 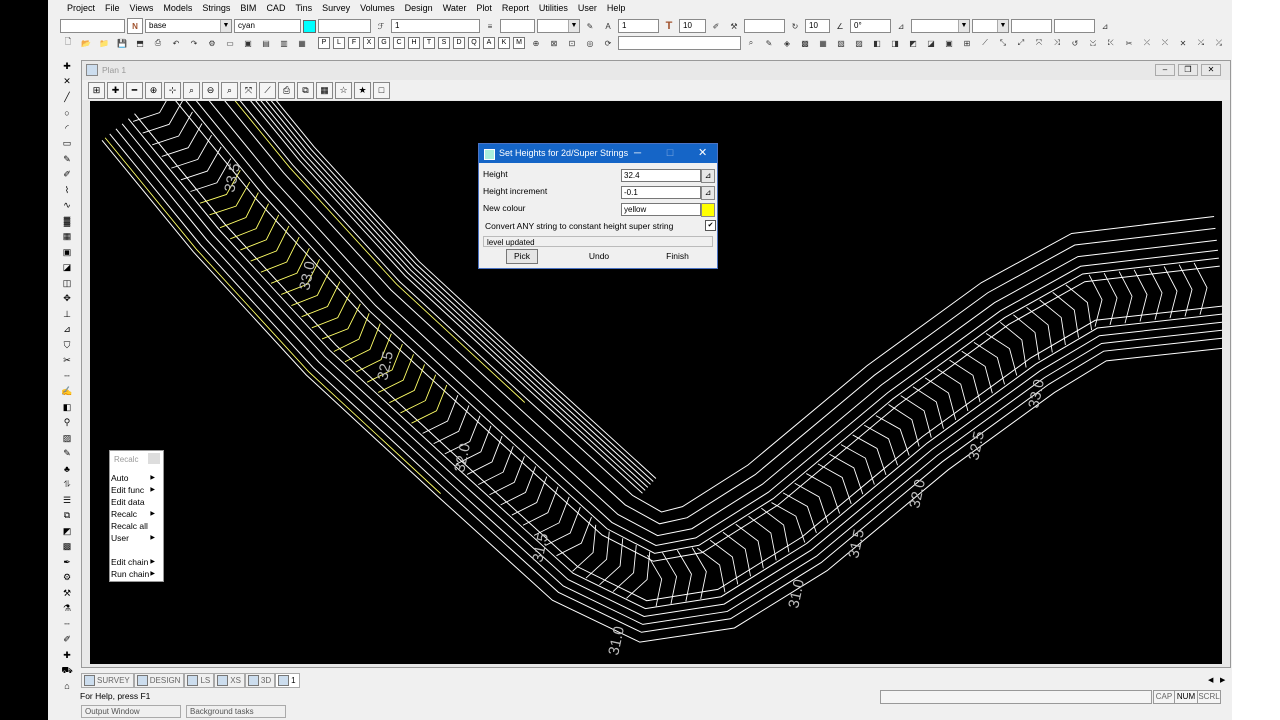 I want to click on new-file-icon: 🗋, so click(x=68, y=43).